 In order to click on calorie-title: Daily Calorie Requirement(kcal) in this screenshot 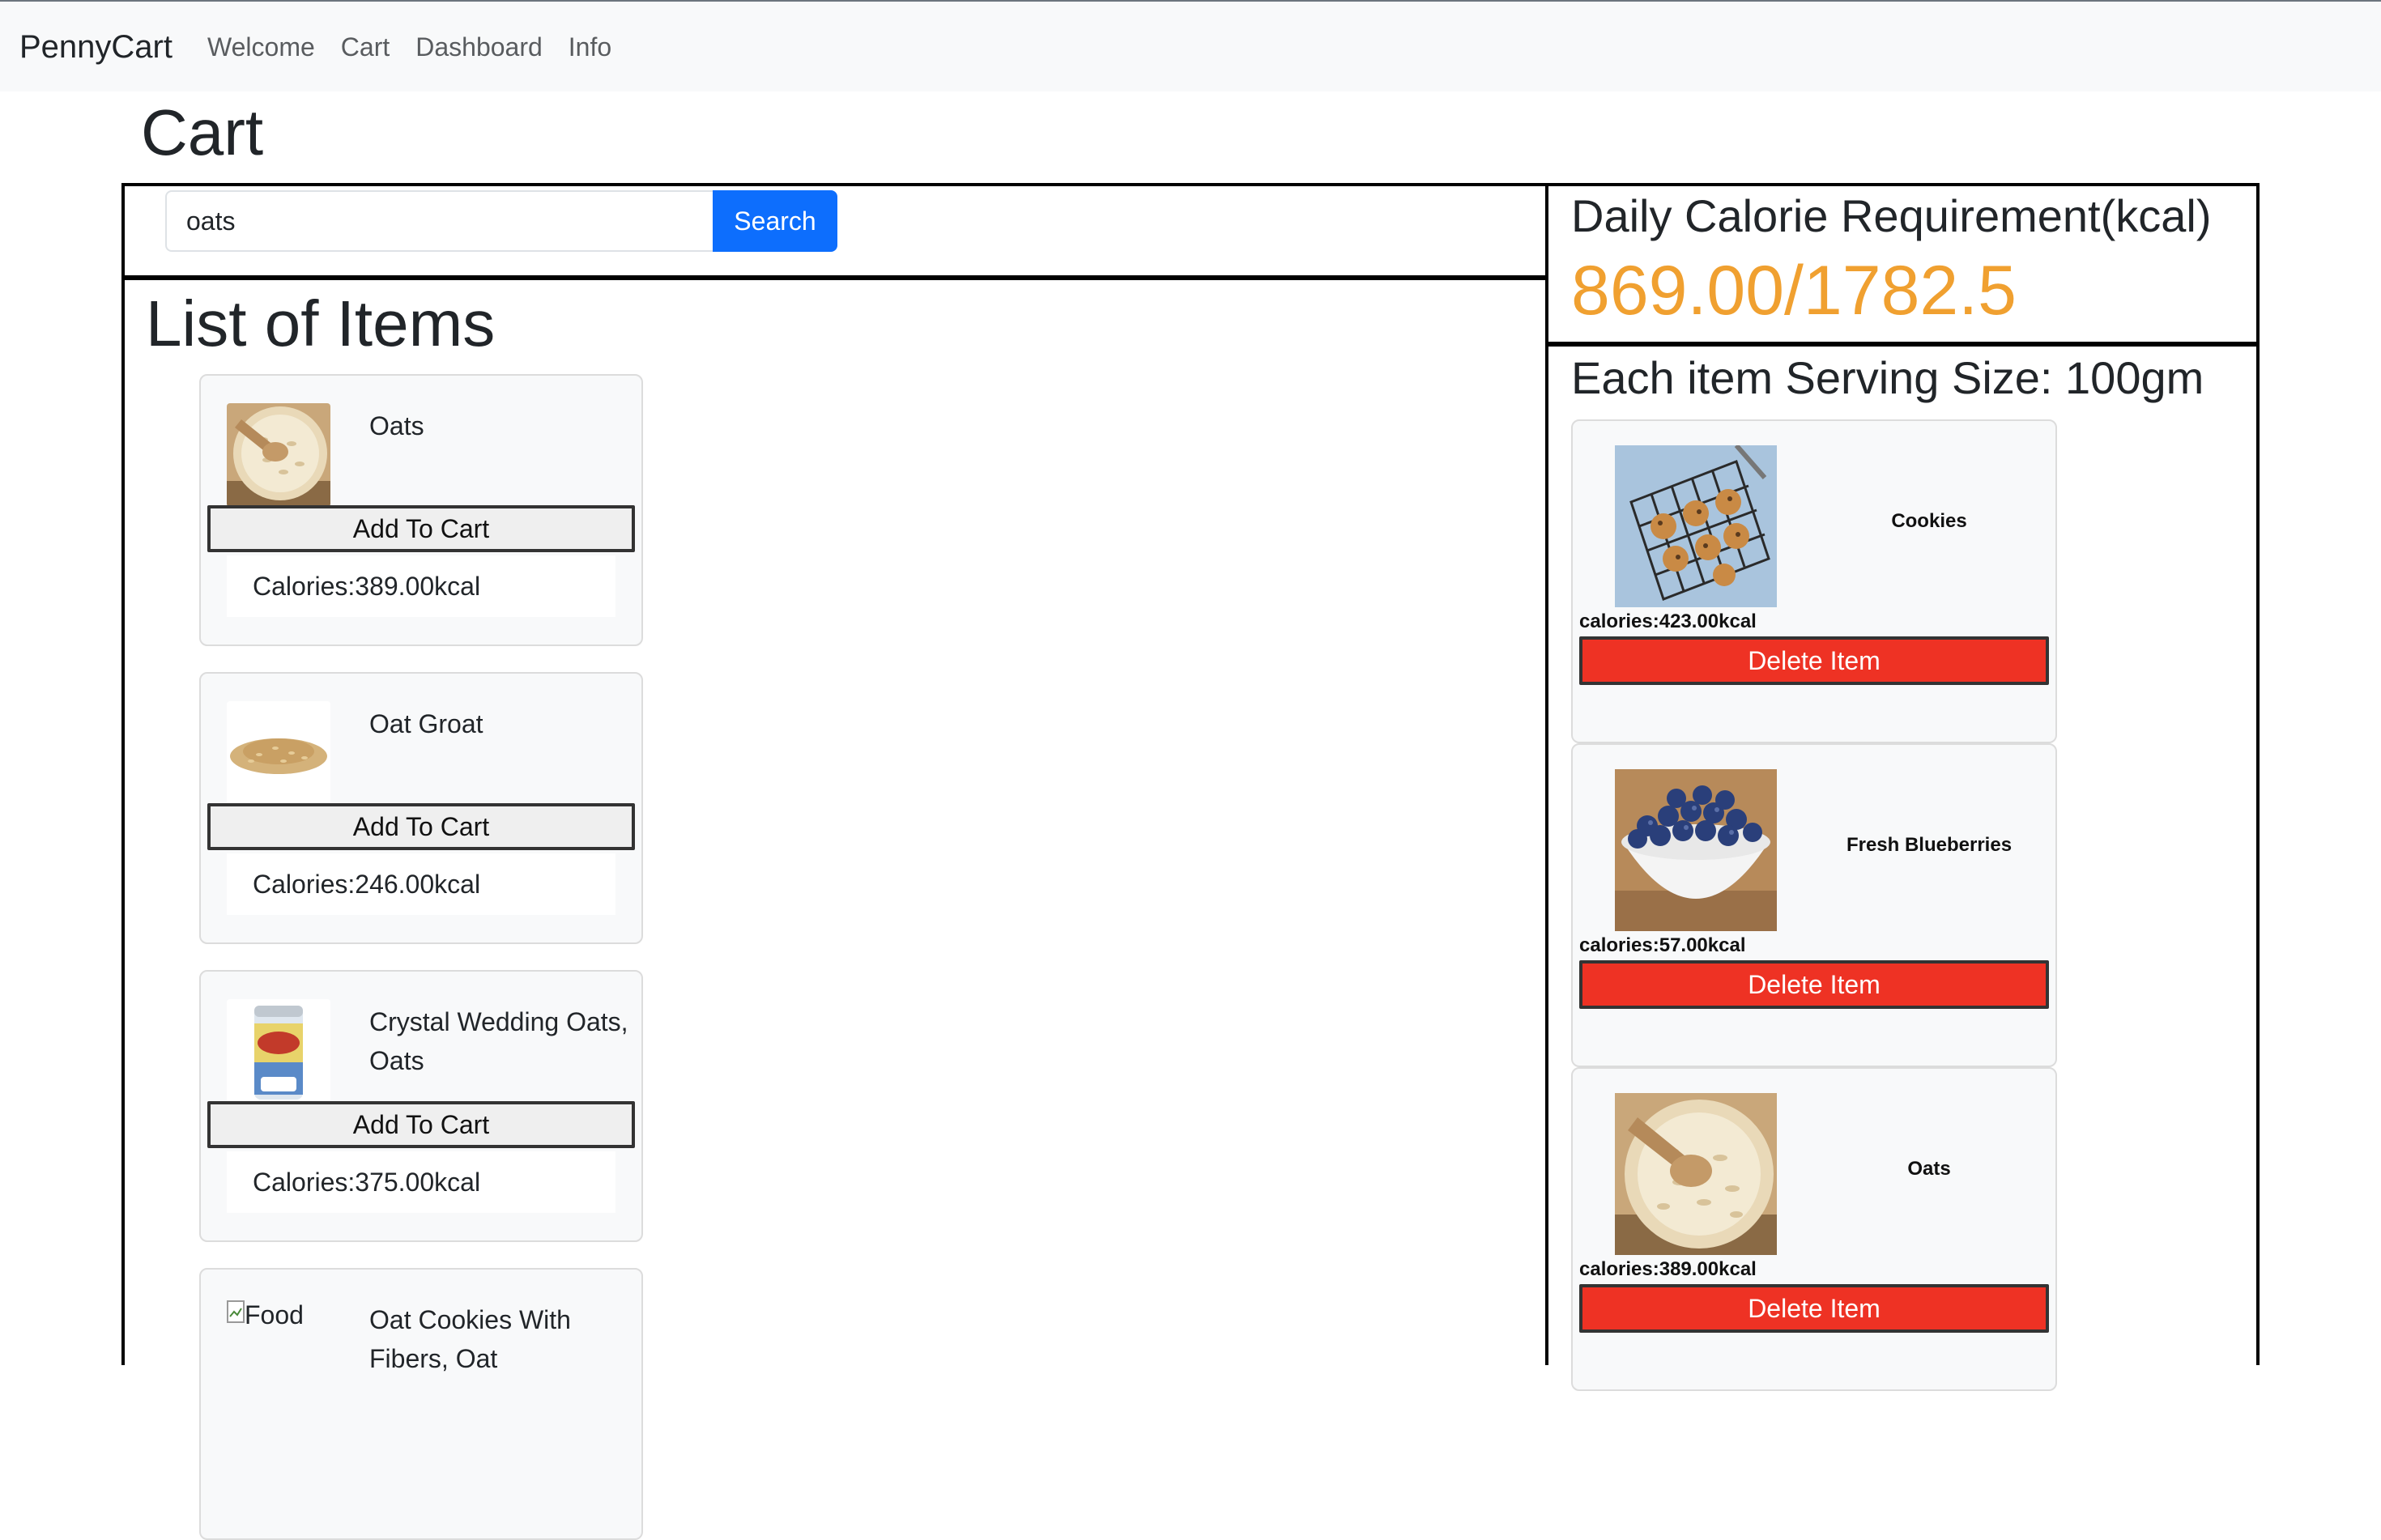, I will do `click(1891, 215)`.